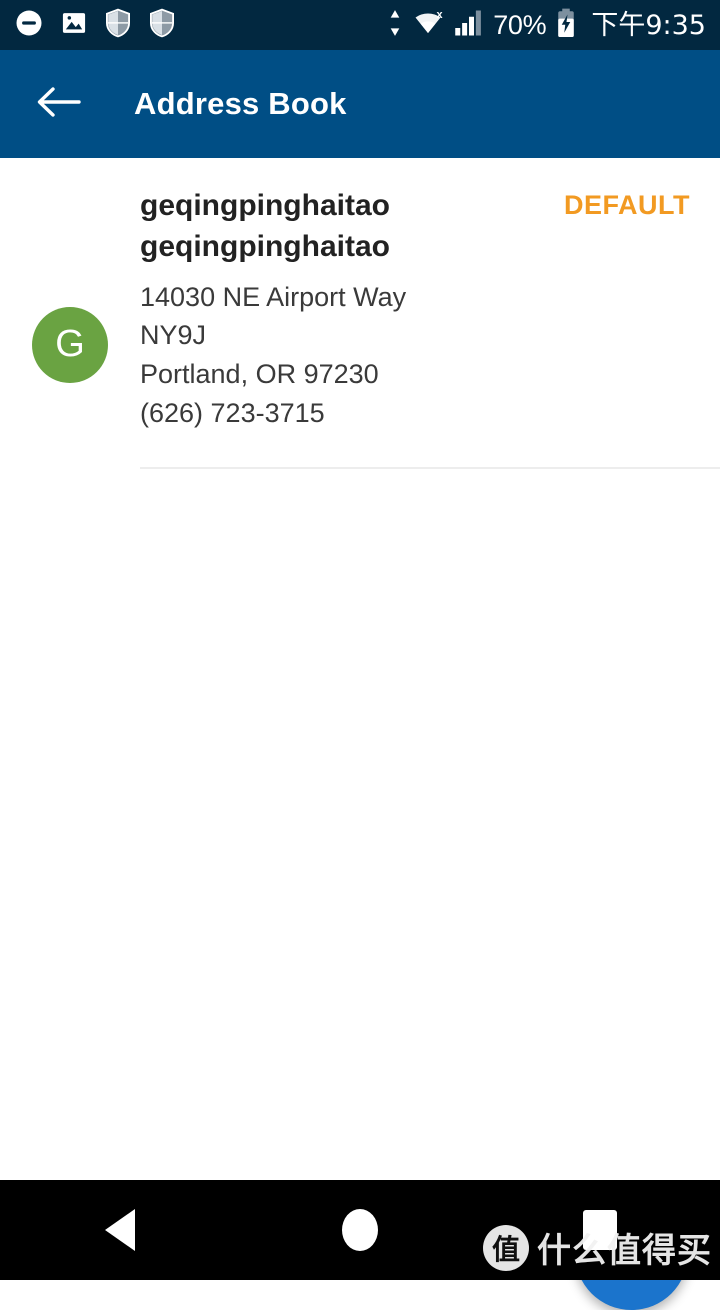  I want to click on avatar-column: G, so click(70, 309).